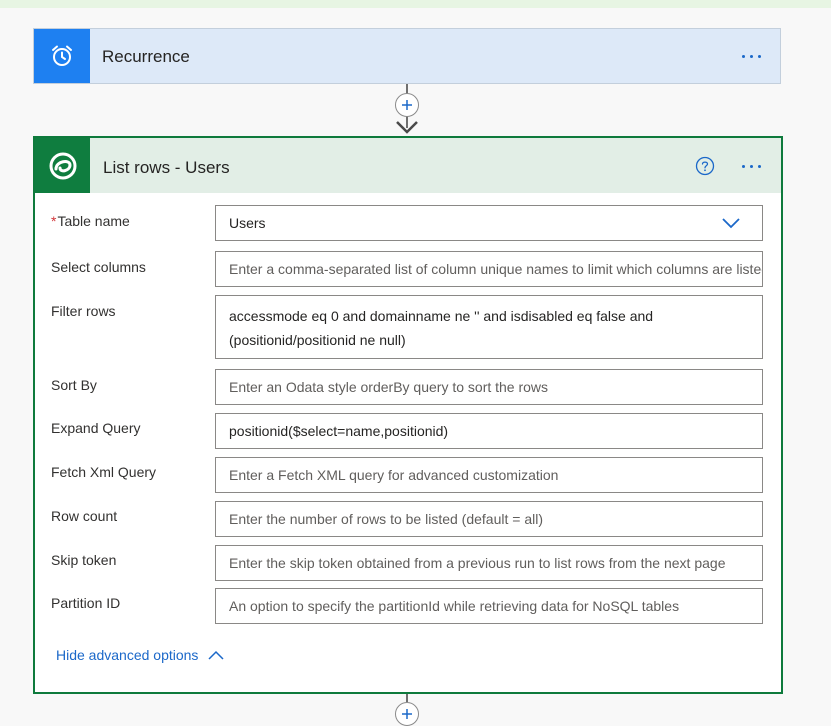 This screenshot has width=831, height=726. What do you see at coordinates (96, 428) in the screenshot?
I see `expand-query-label: Expand Query` at bounding box center [96, 428].